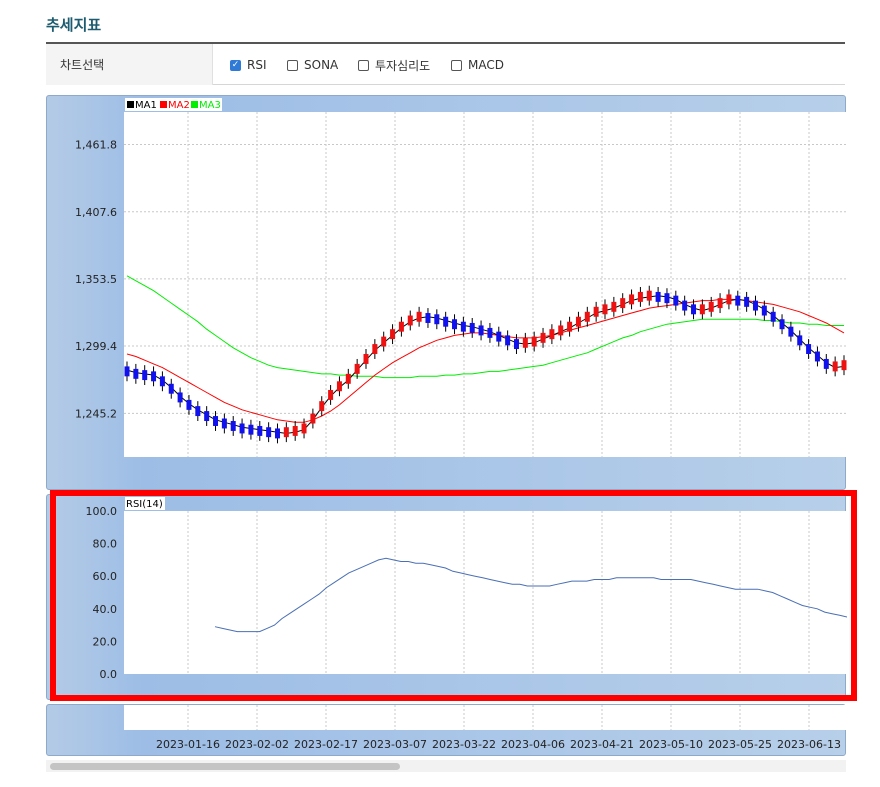 The image size is (880, 787). I want to click on x-tick-label: 2023-04-21, so click(602, 744).